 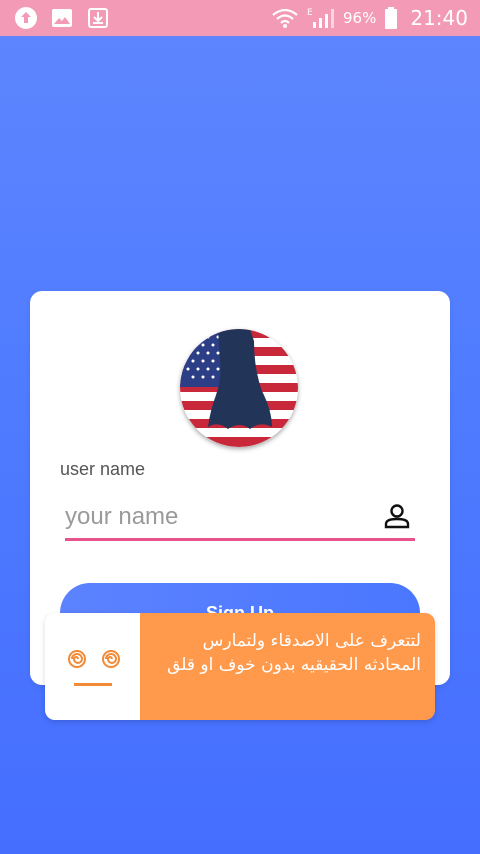 What do you see at coordinates (285, 18) in the screenshot?
I see `wifi-icon` at bounding box center [285, 18].